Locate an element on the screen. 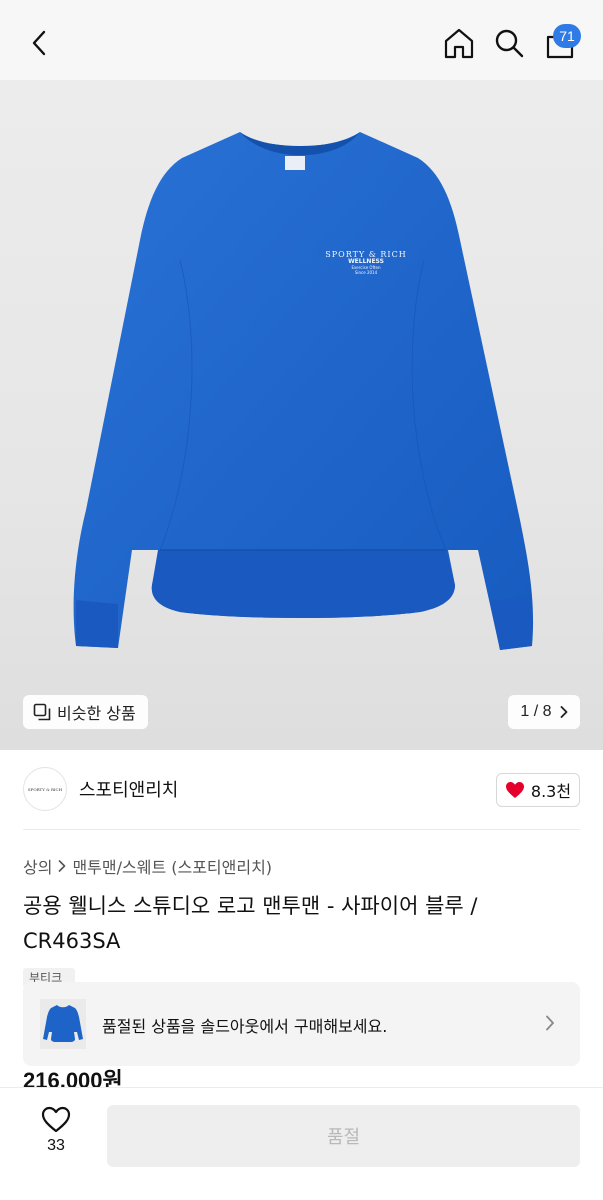 The image size is (603, 1200). soldout-banner: 품절된 상품을 솔드아웃에서 구매해보세요. is located at coordinates (301, 1024).